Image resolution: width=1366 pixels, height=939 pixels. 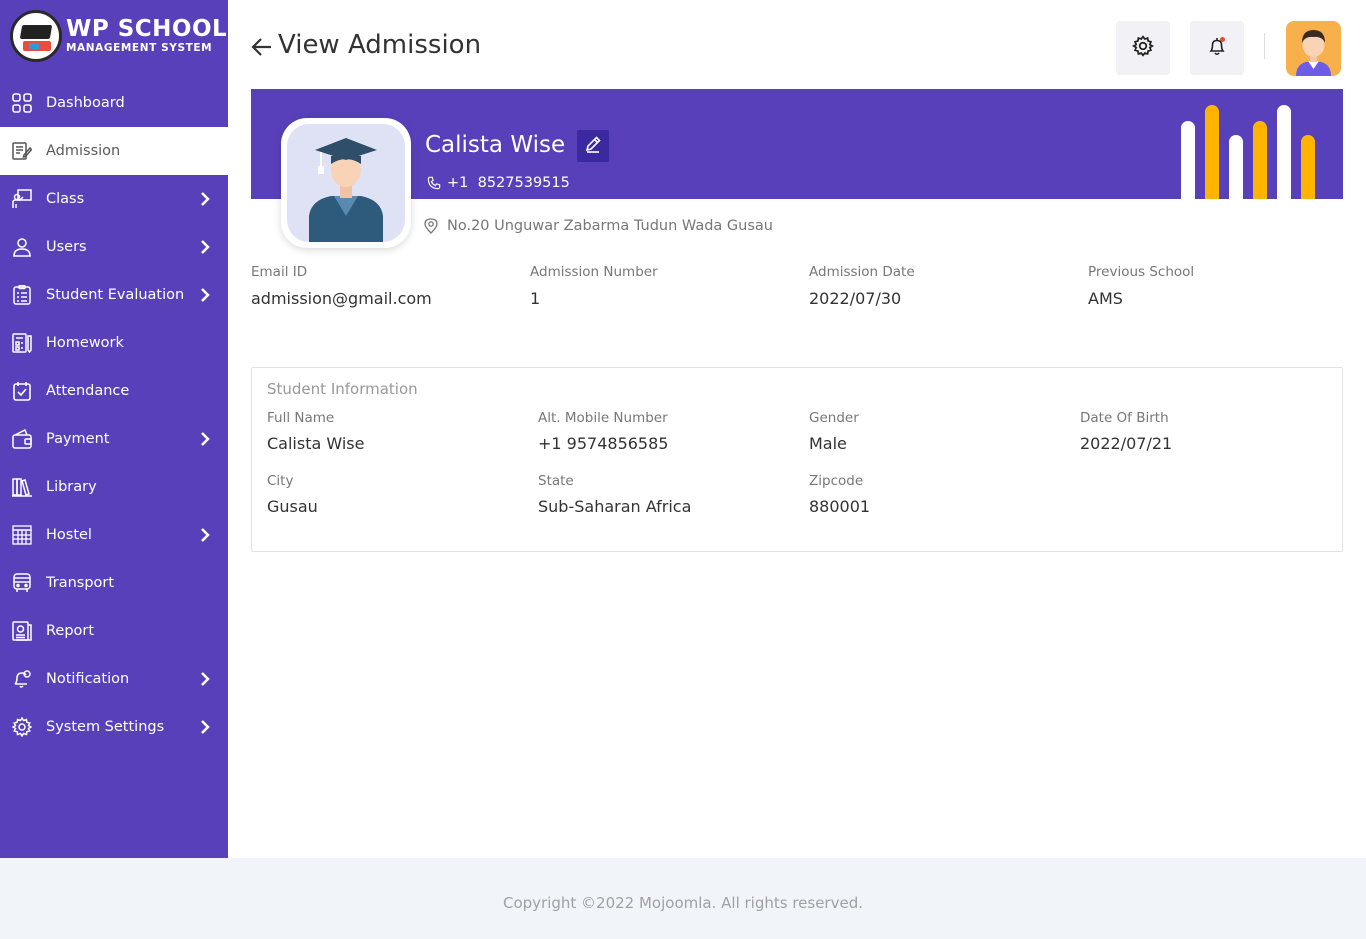 I want to click on pencil-icon, so click(x=593, y=146).